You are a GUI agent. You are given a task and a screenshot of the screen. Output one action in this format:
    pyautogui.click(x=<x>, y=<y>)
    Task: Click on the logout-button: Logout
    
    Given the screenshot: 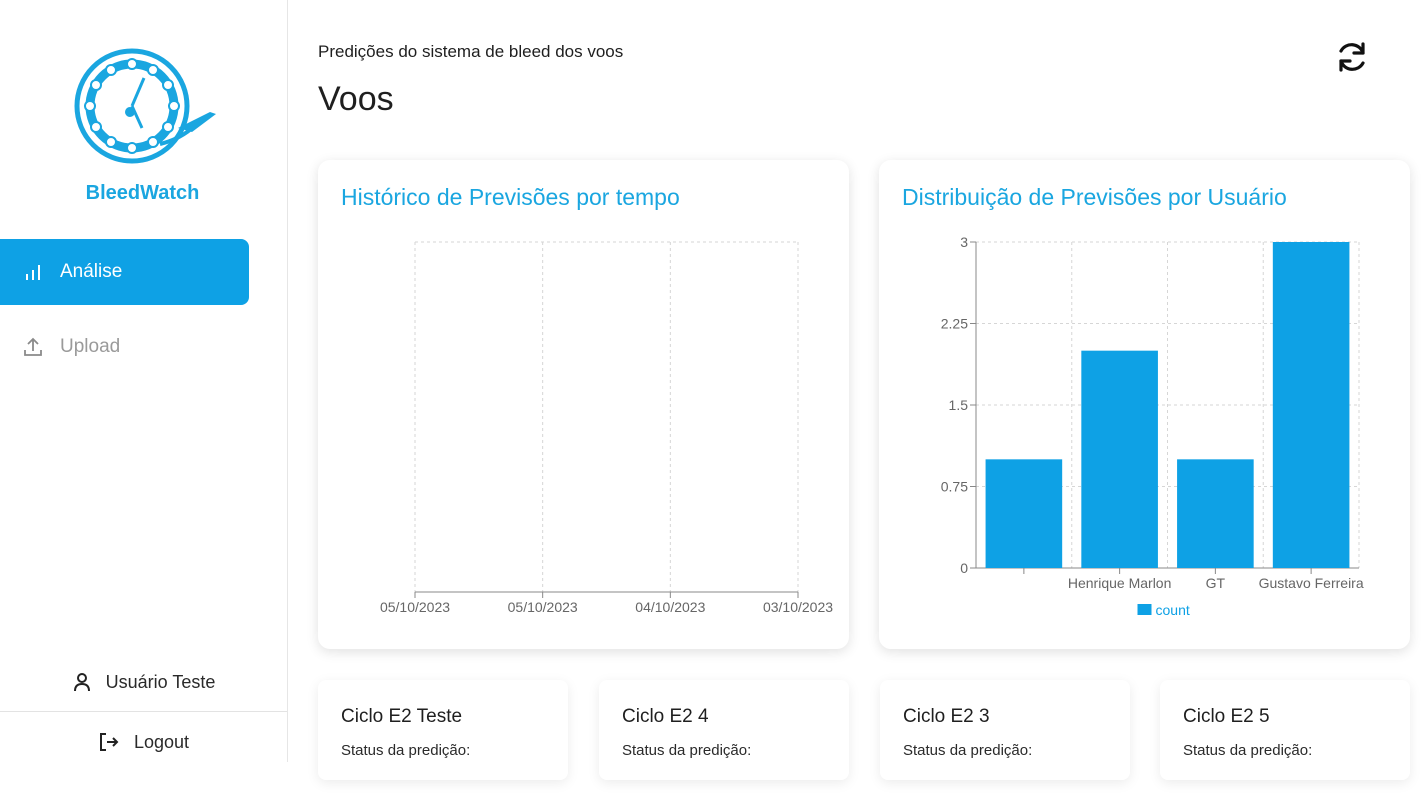 What is the action you would take?
    pyautogui.click(x=143, y=742)
    